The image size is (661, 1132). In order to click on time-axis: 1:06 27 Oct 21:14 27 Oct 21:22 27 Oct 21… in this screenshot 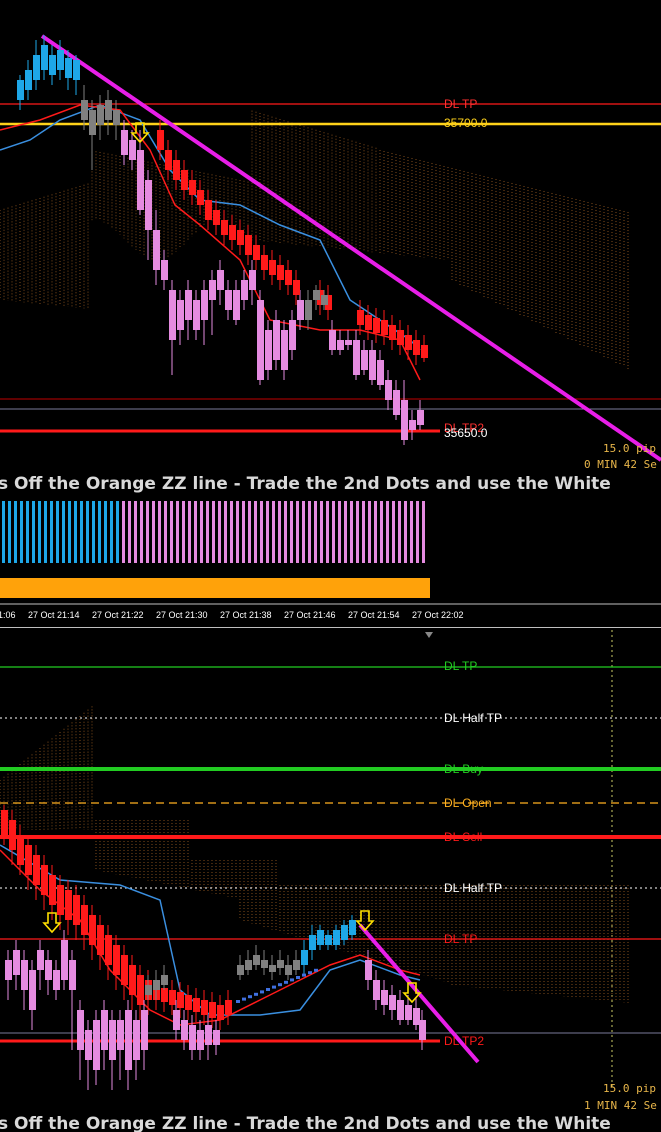, I will do `click(330, 616)`.